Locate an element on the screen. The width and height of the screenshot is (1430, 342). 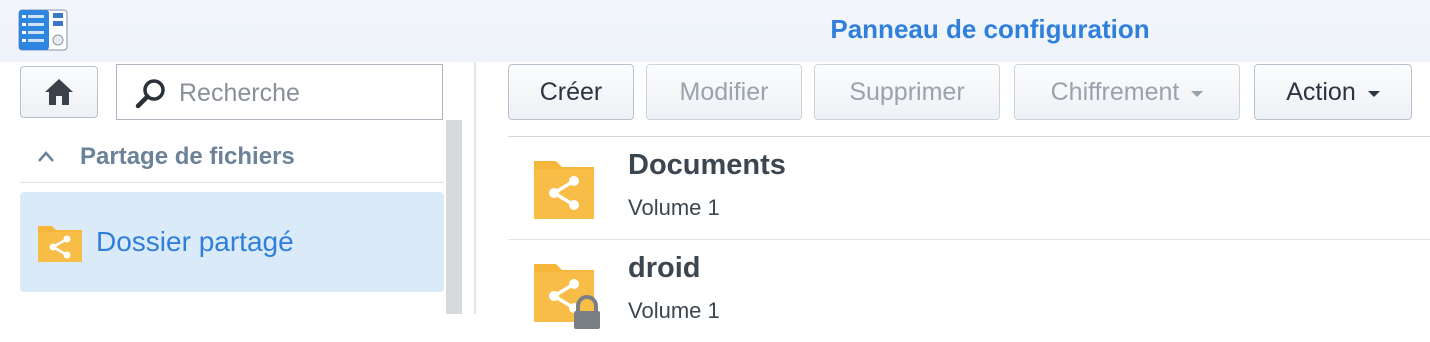
encryption-label: Chiffrement is located at coordinates (1115, 91).